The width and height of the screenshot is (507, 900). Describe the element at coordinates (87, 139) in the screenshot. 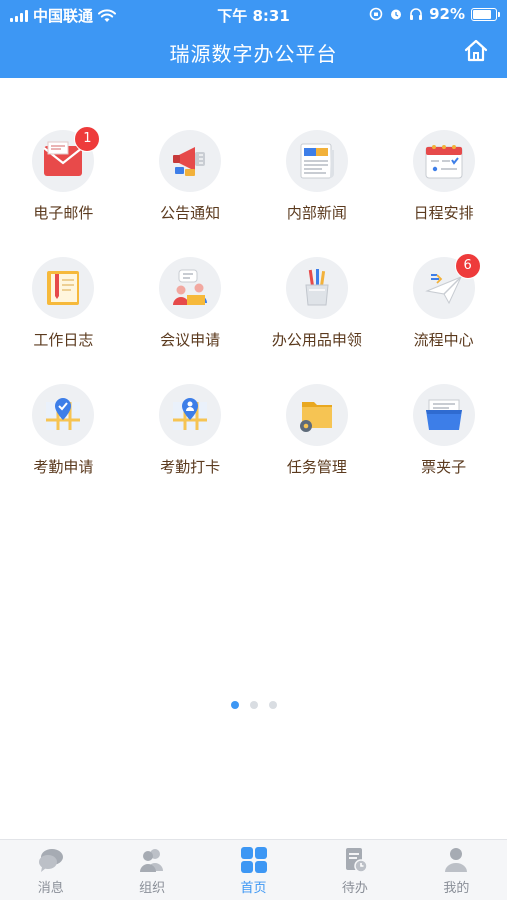

I see `notification-badge: 1` at that location.